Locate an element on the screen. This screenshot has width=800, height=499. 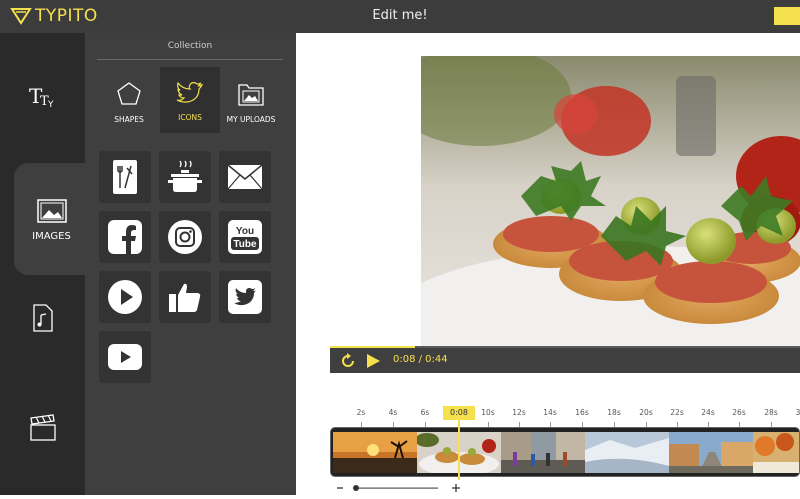
tick-label: 26s is located at coordinates (739, 412).